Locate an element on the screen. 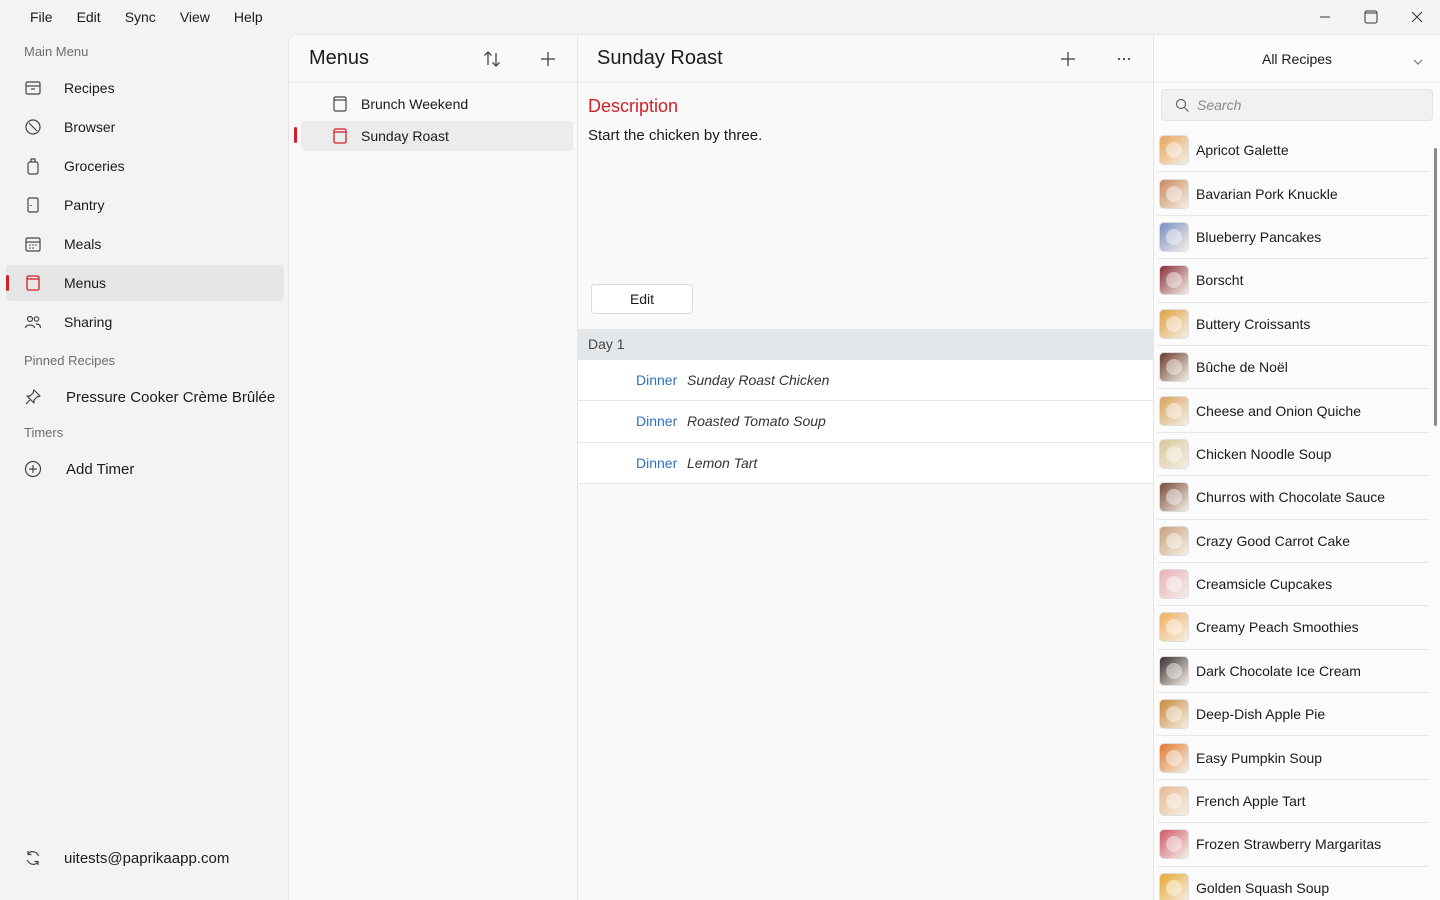 Image resolution: width=1440 pixels, height=900 pixels. recipe-list-item: Cheese and Onion Quiche is located at coordinates (1292, 411).